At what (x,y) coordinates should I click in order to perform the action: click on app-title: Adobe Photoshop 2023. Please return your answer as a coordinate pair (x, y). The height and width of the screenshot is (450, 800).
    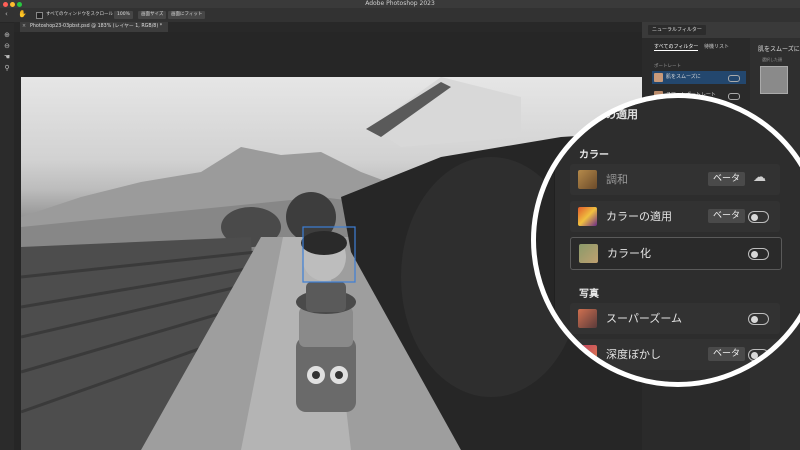
    Looking at the image, I should click on (400, 3).